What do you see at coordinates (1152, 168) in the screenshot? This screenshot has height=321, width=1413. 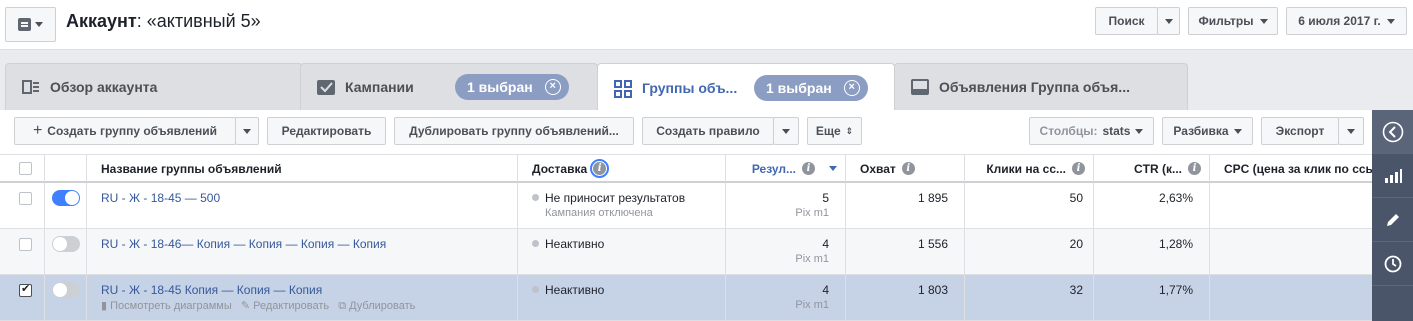 I see `column-header-ctr: CTR (к... i` at bounding box center [1152, 168].